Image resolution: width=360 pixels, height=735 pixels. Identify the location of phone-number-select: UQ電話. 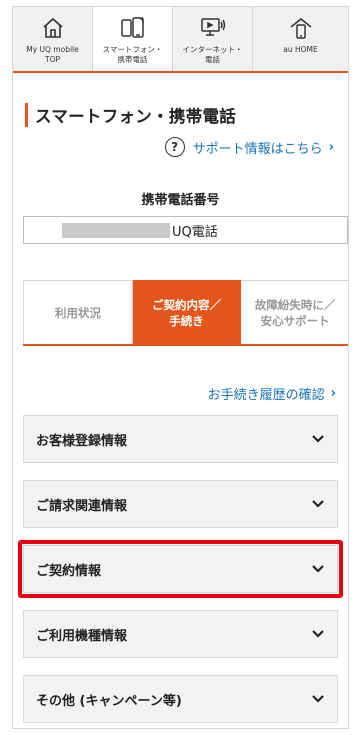
(185, 230).